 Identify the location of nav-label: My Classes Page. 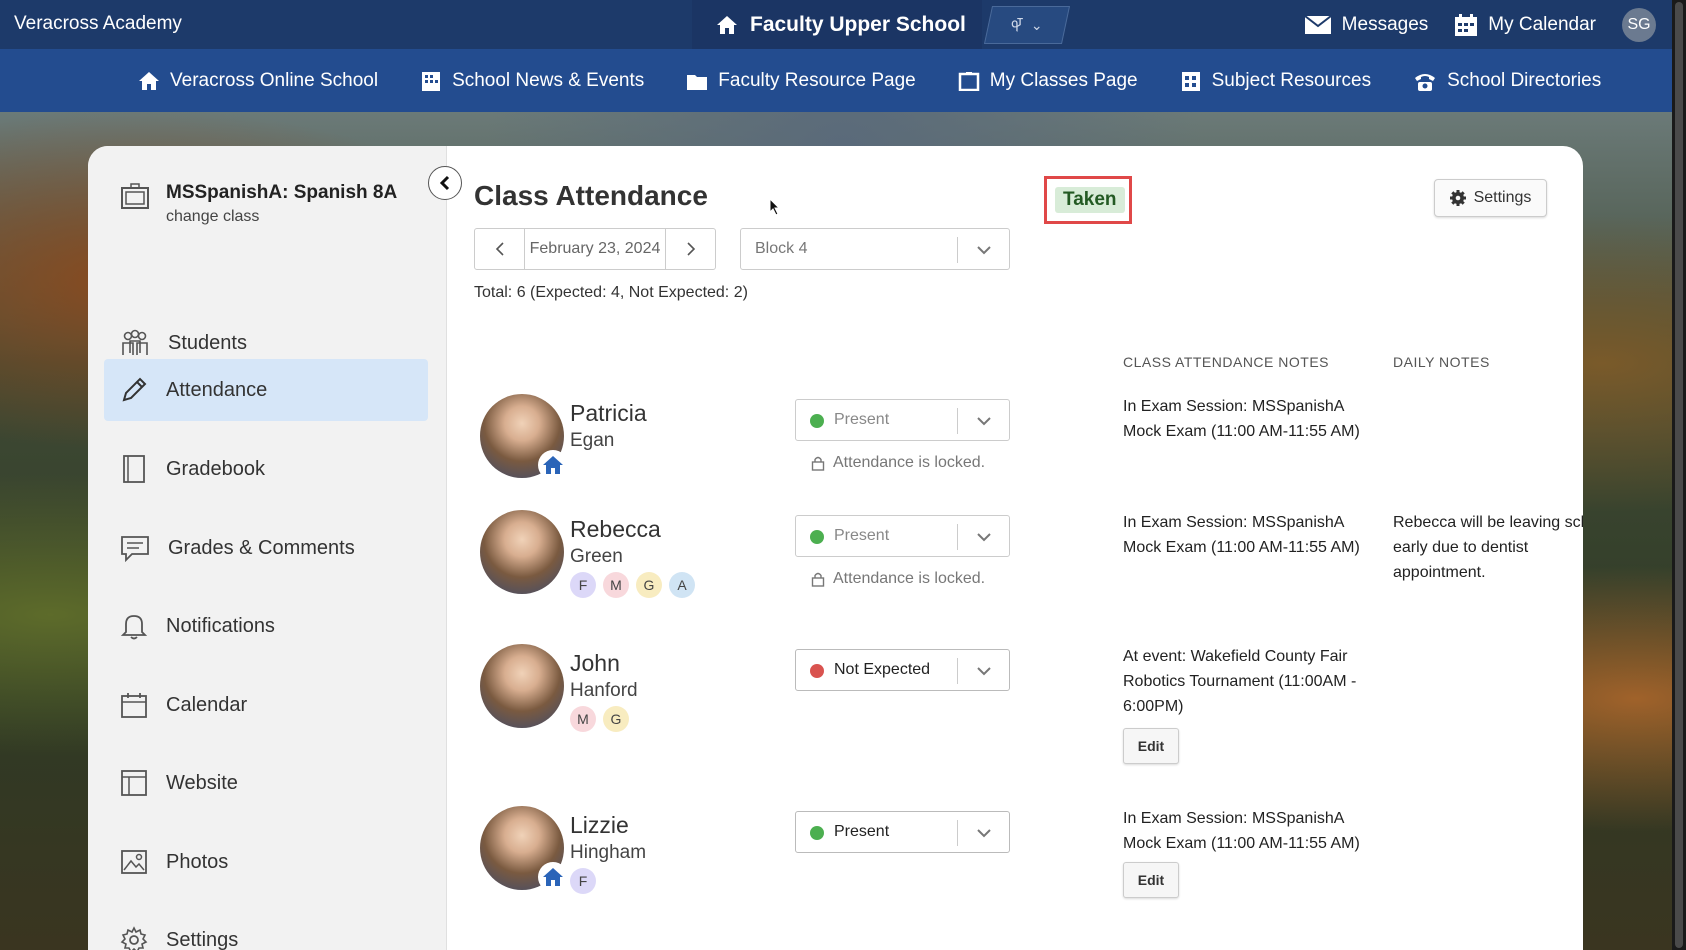
(1063, 80).